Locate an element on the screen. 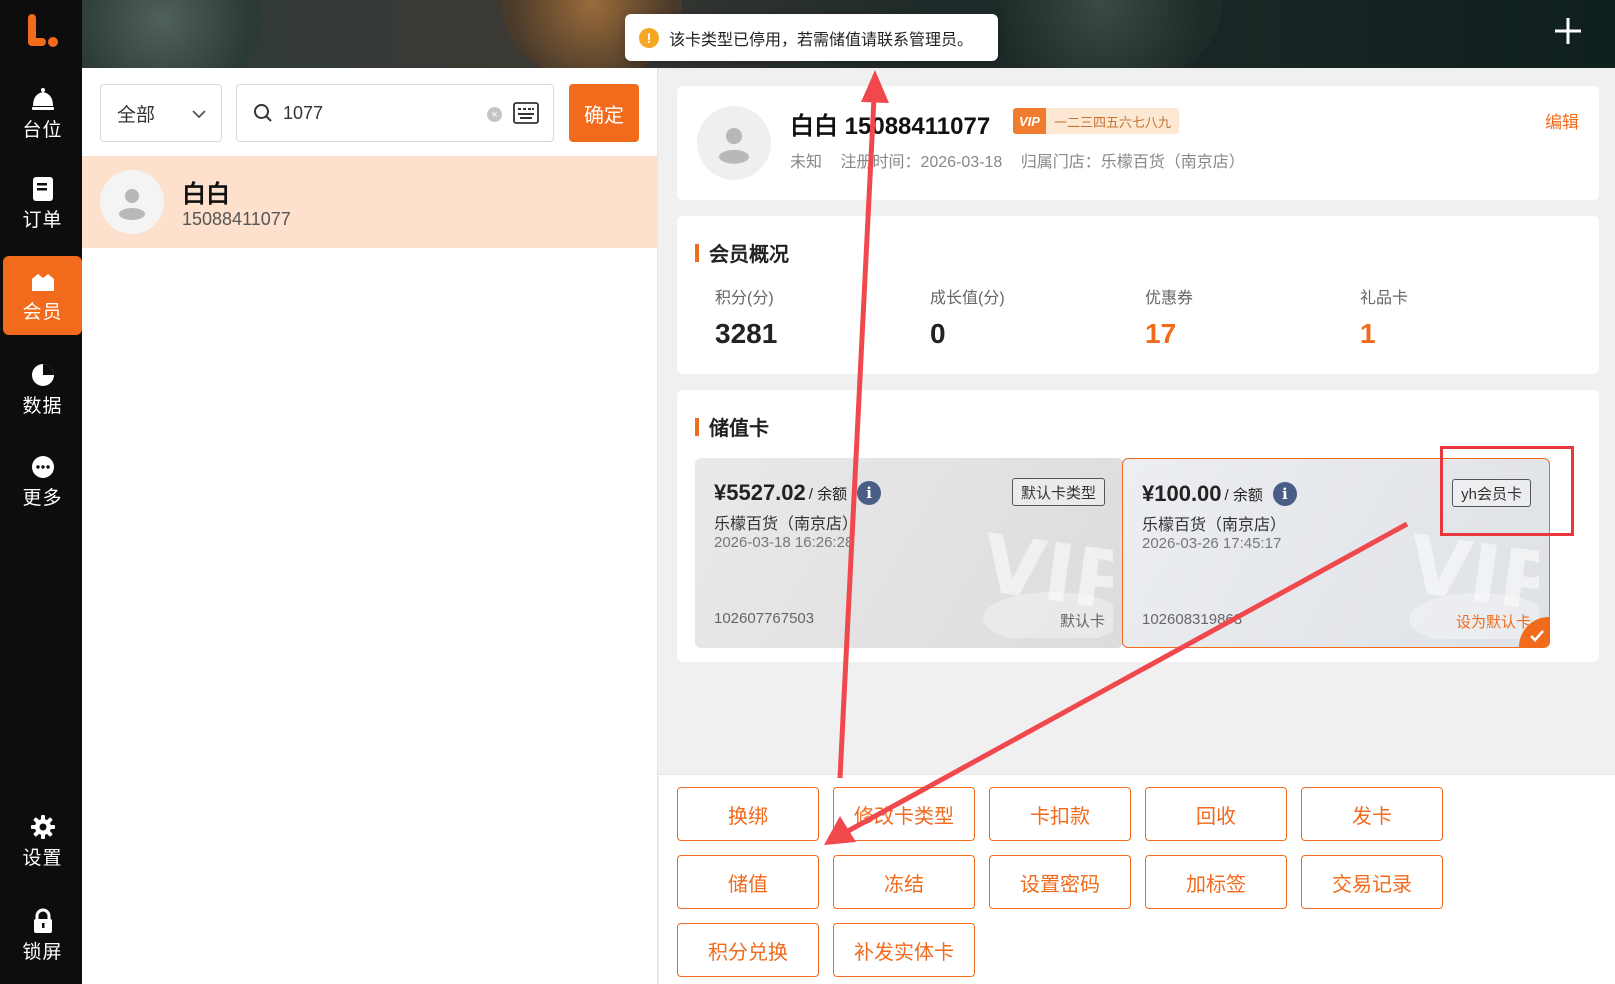 This screenshot has width=1615, height=984. pie-chart-icon is located at coordinates (43, 375).